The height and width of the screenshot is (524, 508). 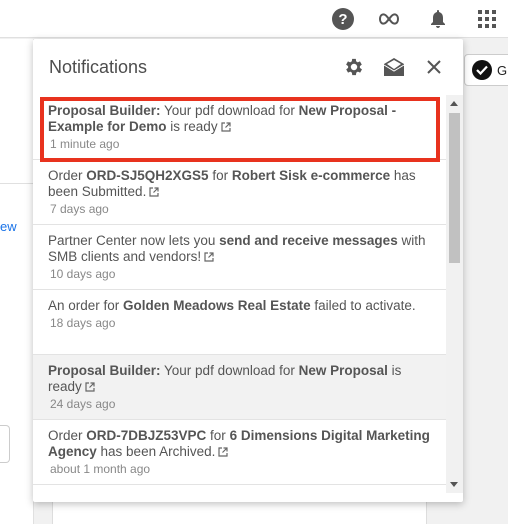 I want to click on background-status-chip: G, so click(x=486, y=70).